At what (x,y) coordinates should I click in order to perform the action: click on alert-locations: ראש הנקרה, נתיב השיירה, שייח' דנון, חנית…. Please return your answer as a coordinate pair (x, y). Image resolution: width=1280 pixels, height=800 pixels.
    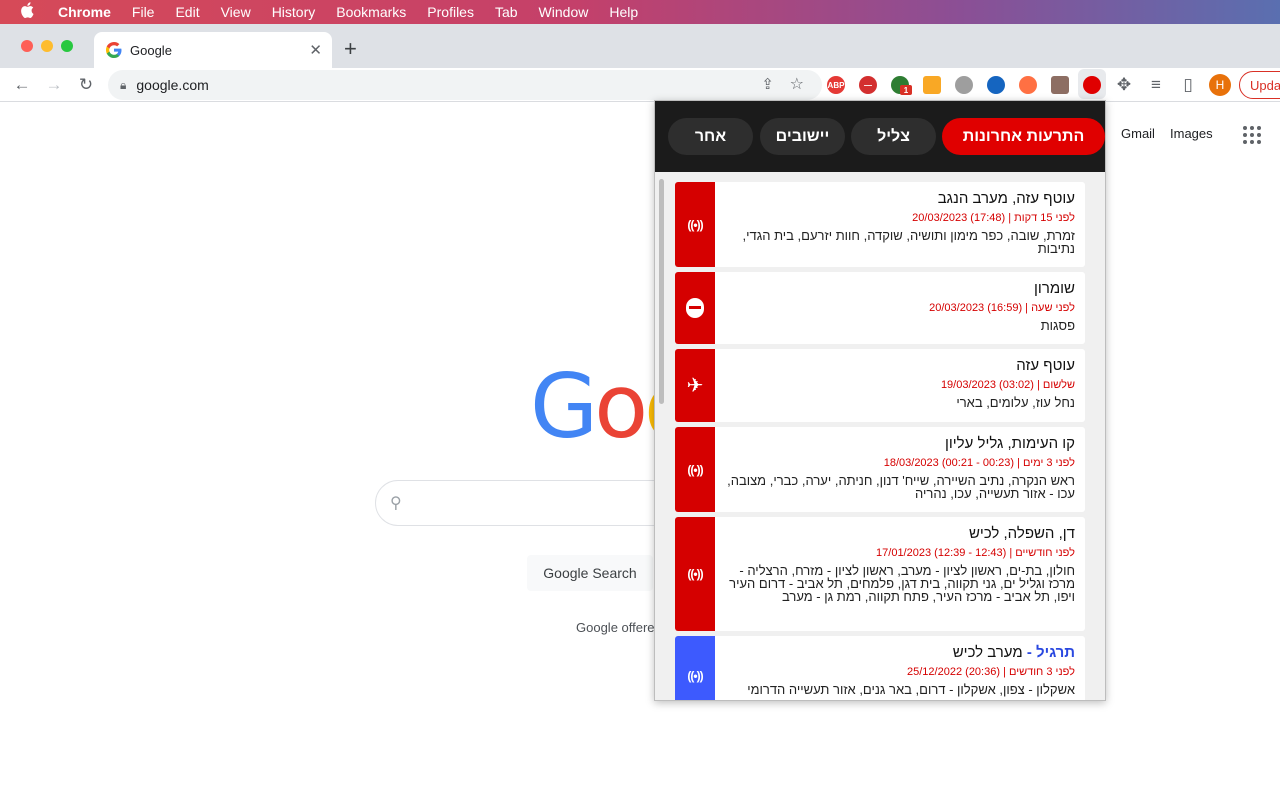
    Looking at the image, I should click on (901, 487).